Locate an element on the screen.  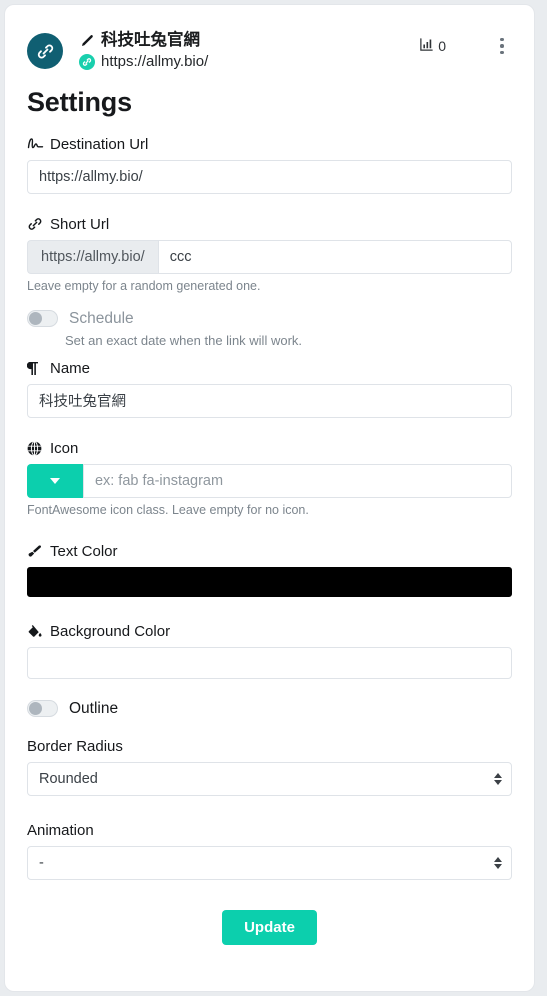
text-color-swatch is located at coordinates (269, 581).